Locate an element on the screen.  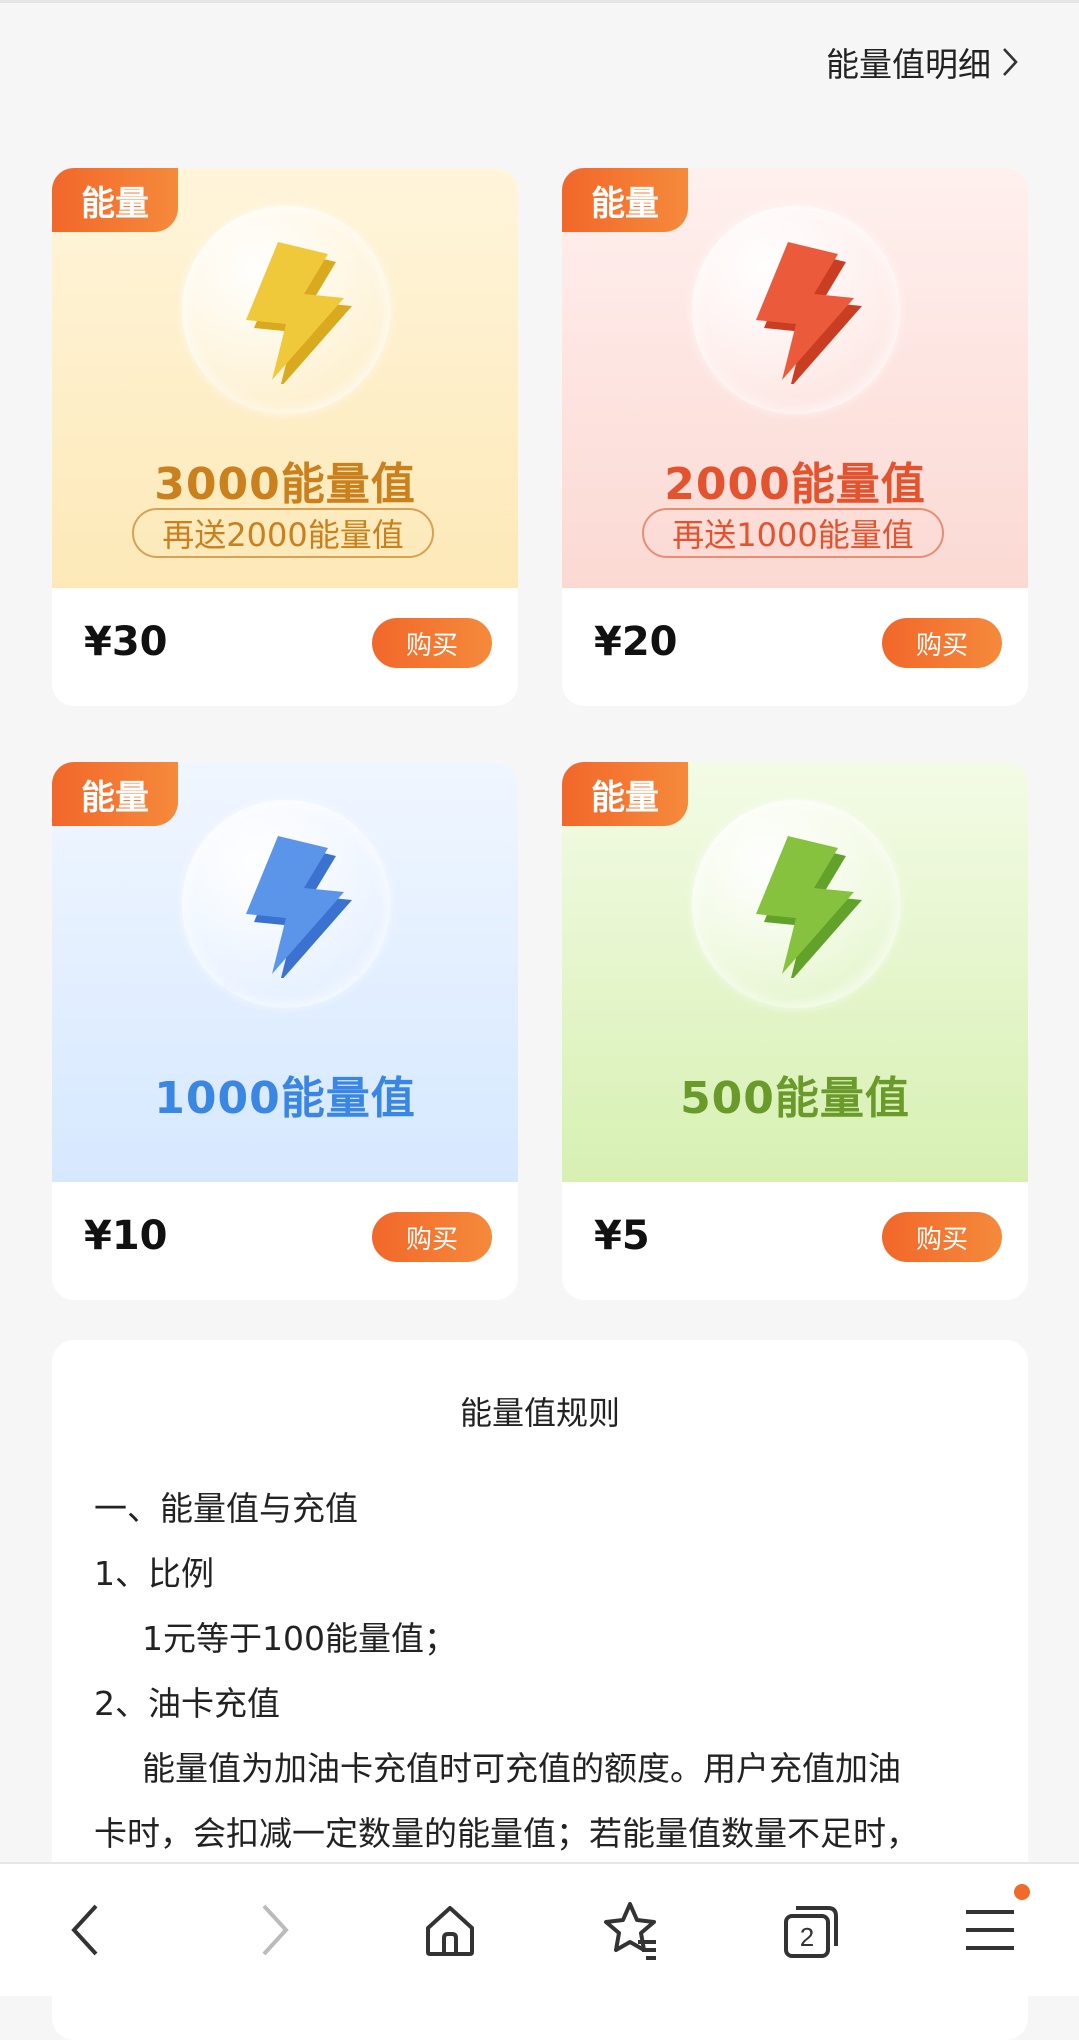
energy-package-card: 500能量值 能量 ¥5 购买 is located at coordinates (795, 1031).